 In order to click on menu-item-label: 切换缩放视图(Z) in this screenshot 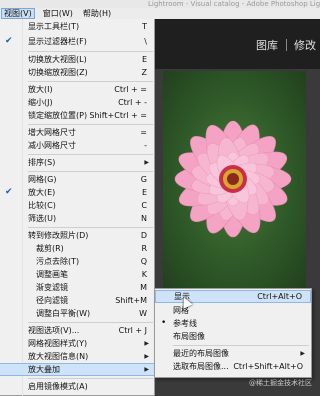, I will do `click(58, 72)`.